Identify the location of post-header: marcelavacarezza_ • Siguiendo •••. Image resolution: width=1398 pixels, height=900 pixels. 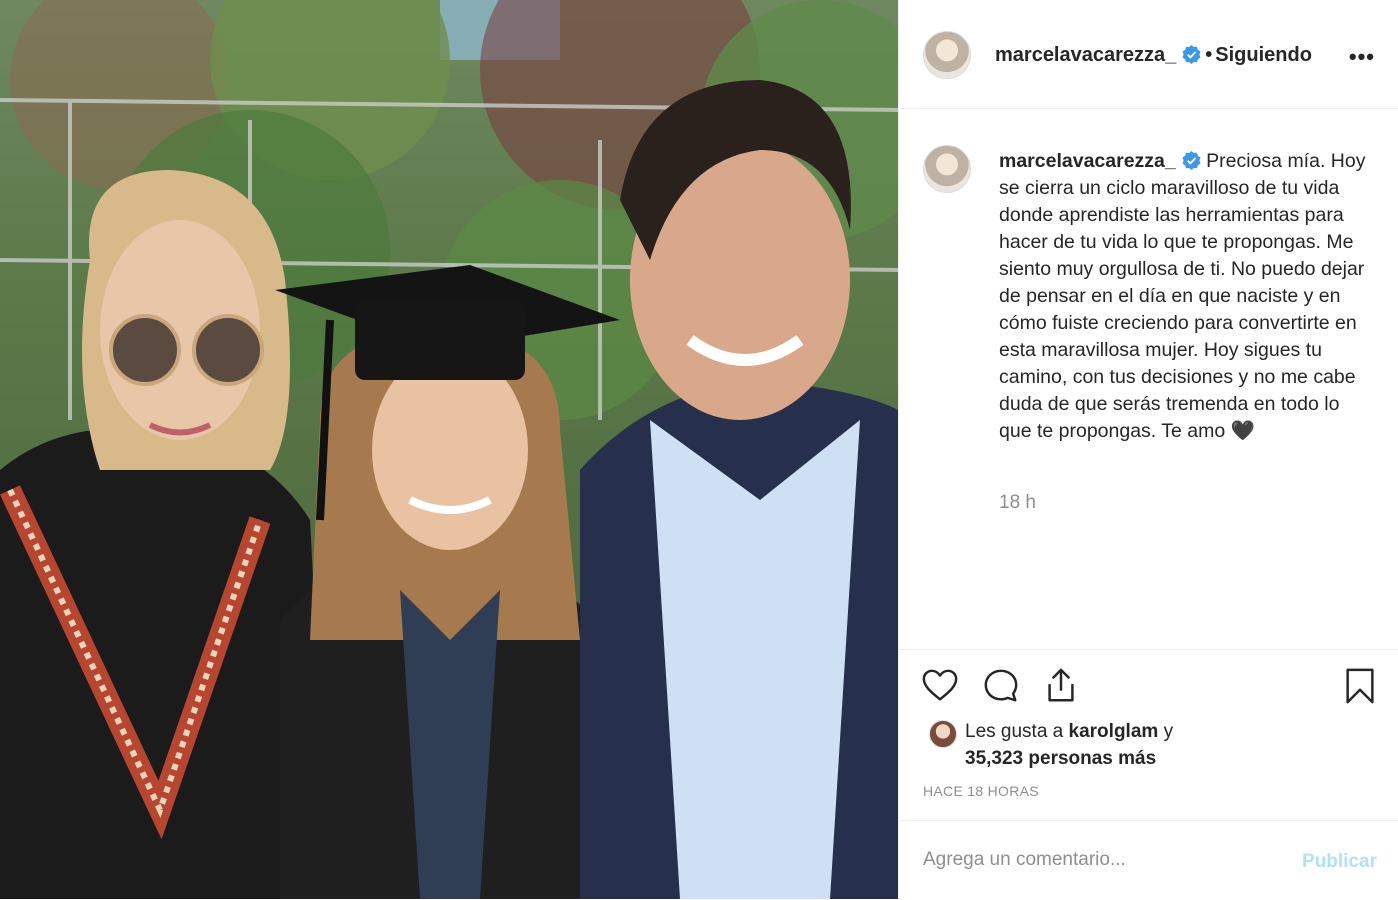
(1148, 54).